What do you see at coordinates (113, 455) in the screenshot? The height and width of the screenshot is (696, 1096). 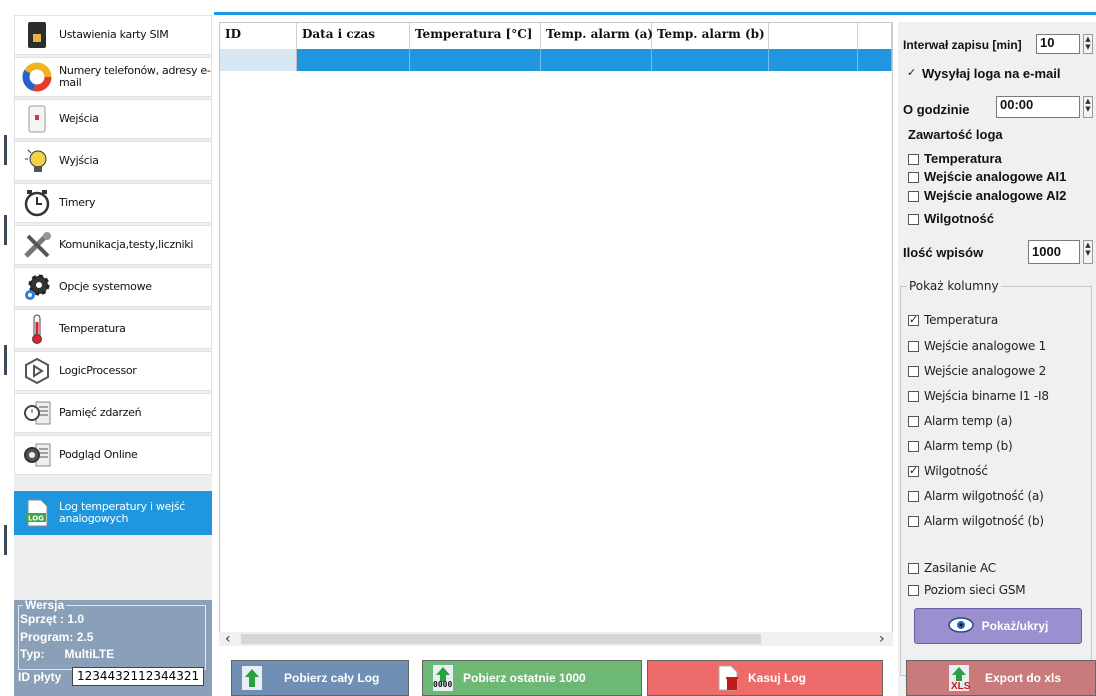 I see `sidebar-item-online-preview: Podgląd Online` at bounding box center [113, 455].